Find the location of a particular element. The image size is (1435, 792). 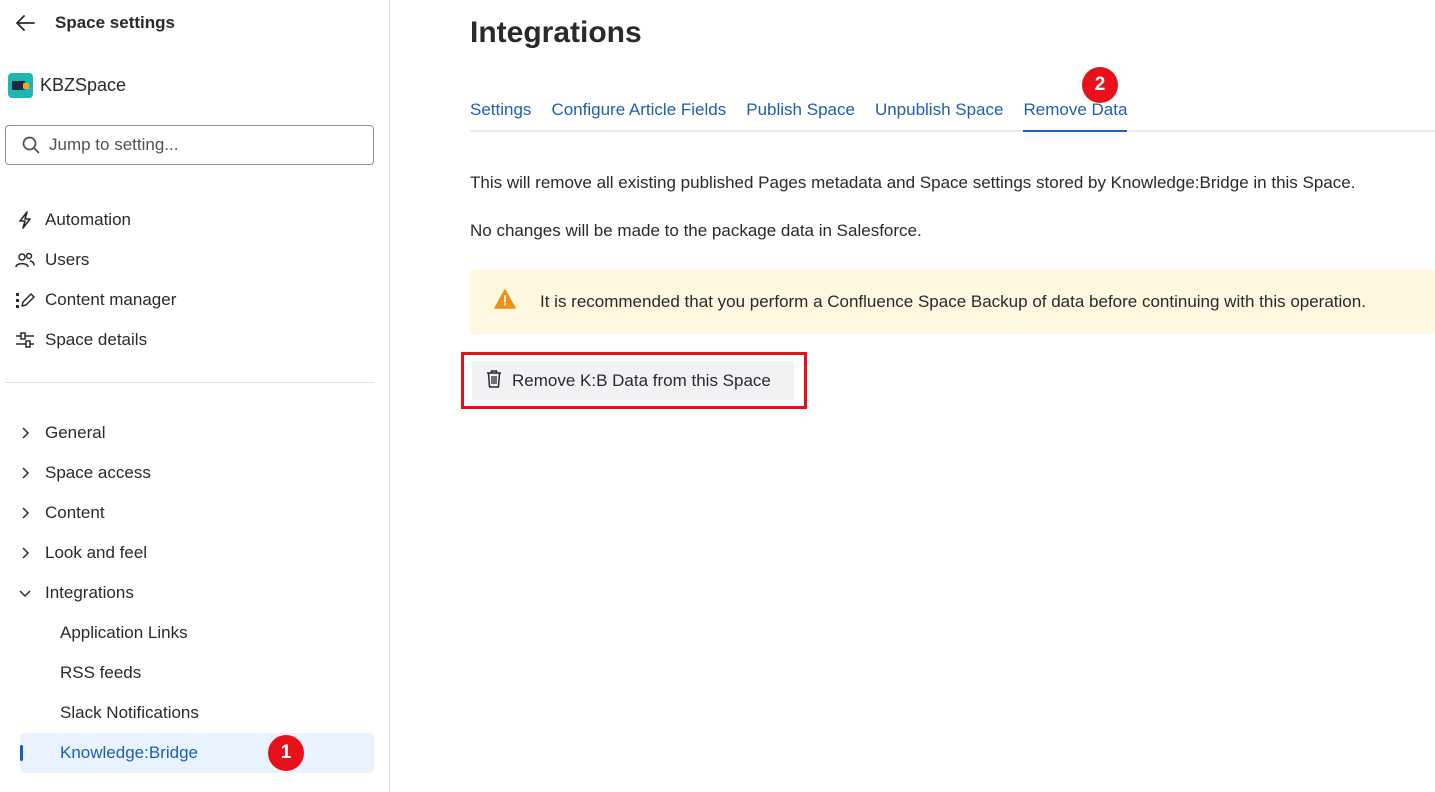

warning-icon is located at coordinates (505, 301).